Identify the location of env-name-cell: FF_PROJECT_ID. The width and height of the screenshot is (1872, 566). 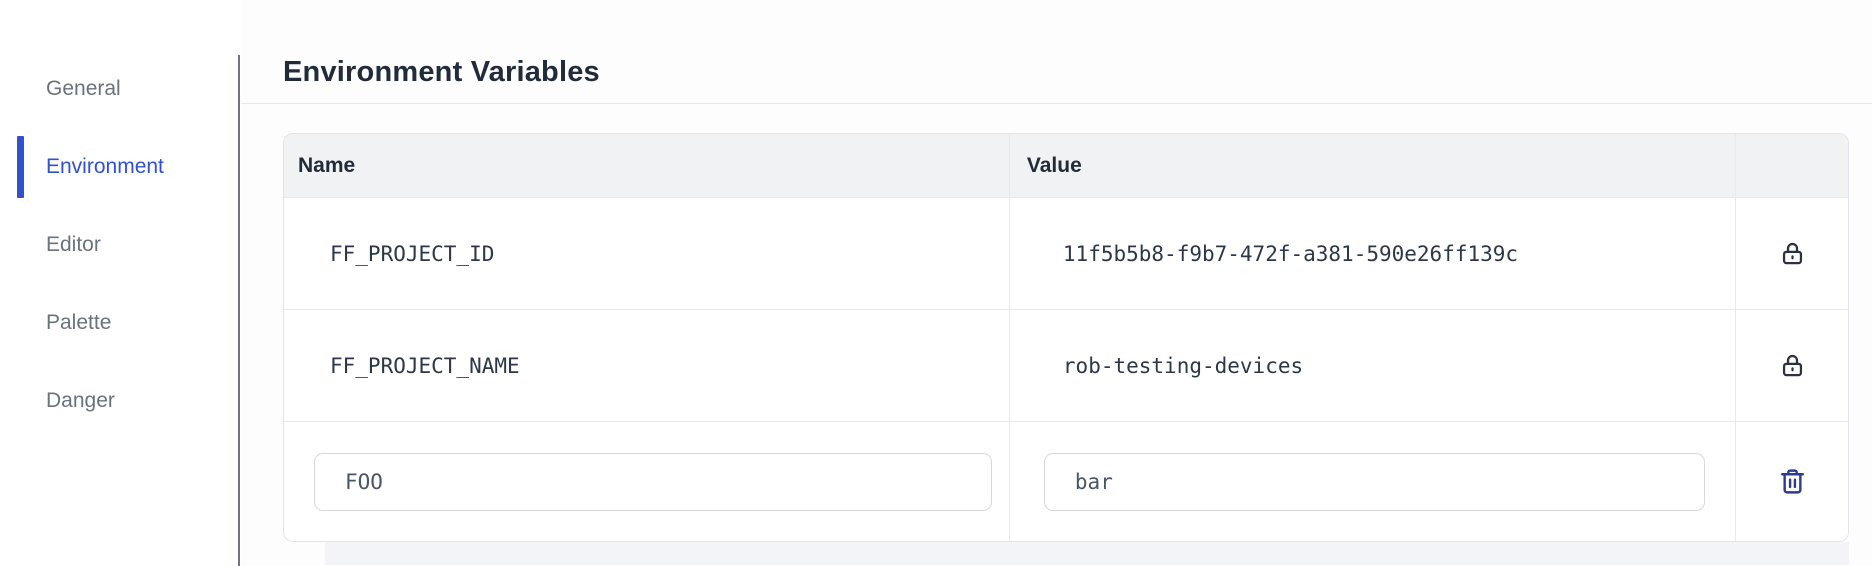
(412, 253).